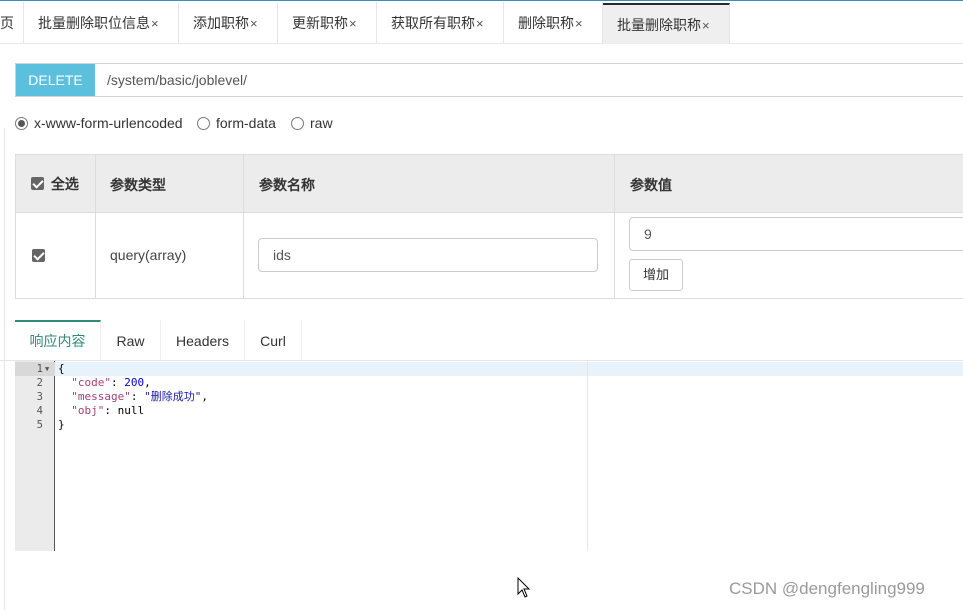 This screenshot has height=610, width=963. I want to click on request-url-input: /system/basic/joblevel/, so click(177, 80).